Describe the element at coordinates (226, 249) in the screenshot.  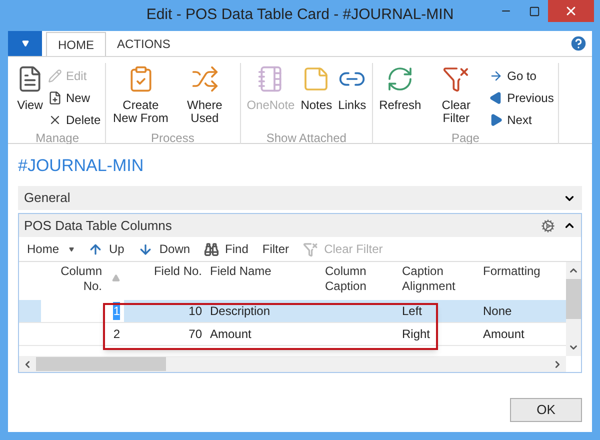
I see `toolbar-button: Find` at that location.